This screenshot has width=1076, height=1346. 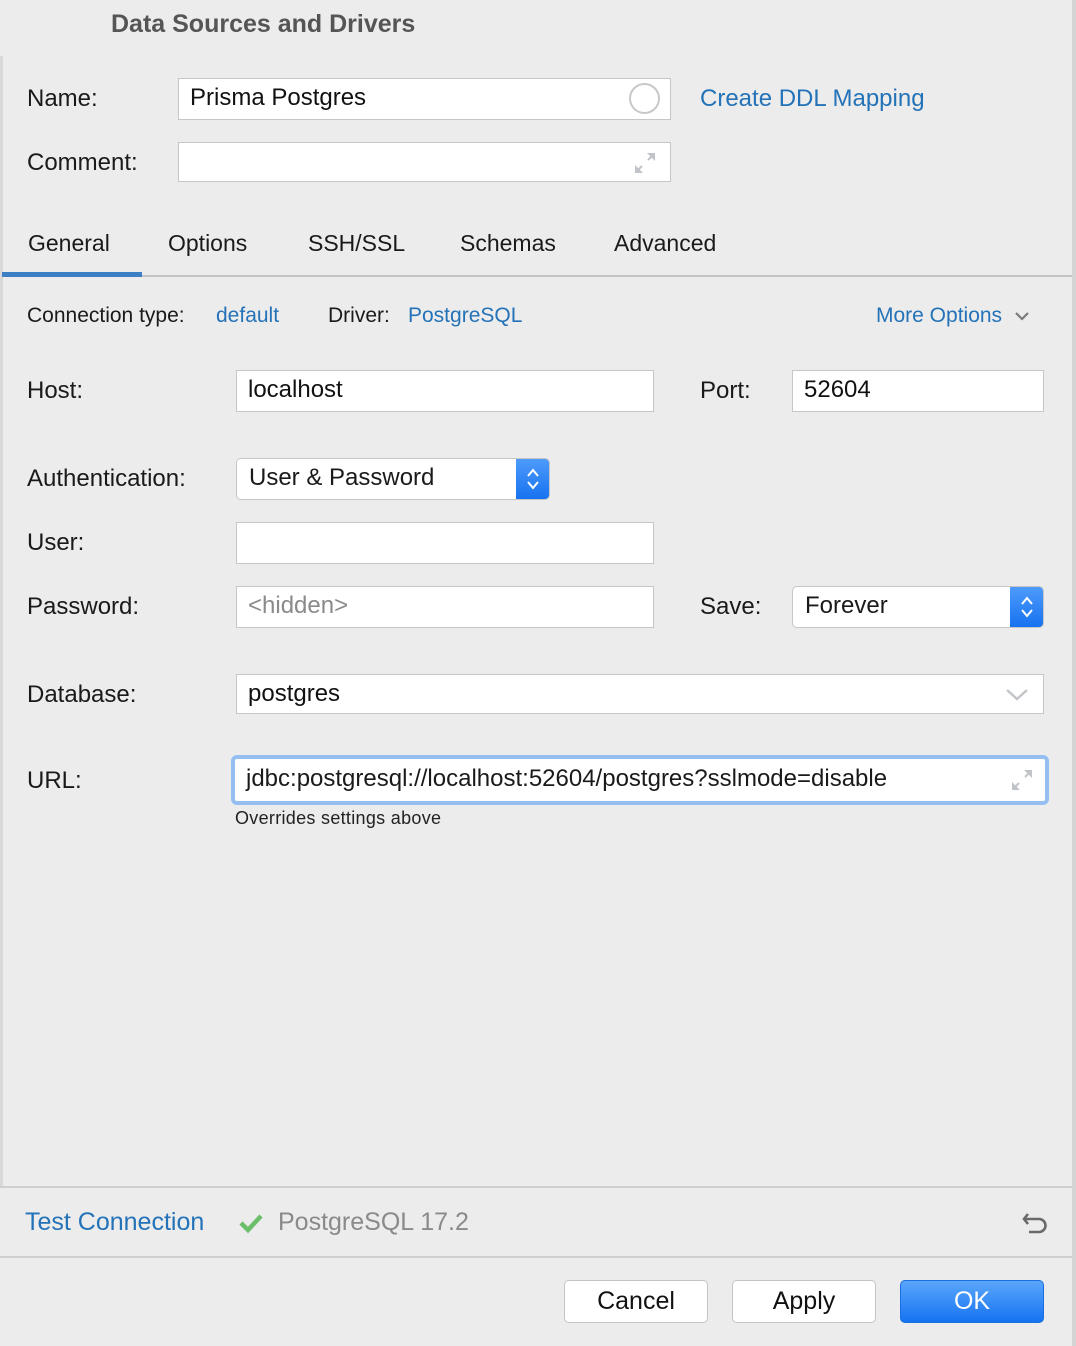 What do you see at coordinates (644, 98) in the screenshot?
I see `color-circle-icon` at bounding box center [644, 98].